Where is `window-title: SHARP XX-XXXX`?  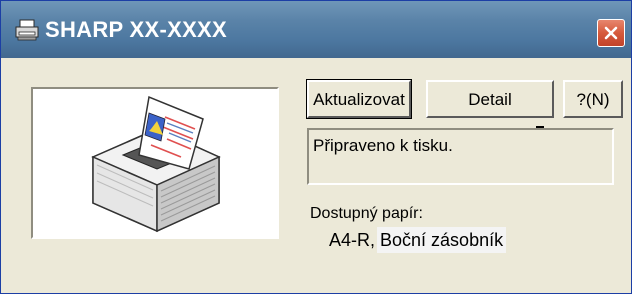
window-title: SHARP XX-XXXX is located at coordinates (136, 29).